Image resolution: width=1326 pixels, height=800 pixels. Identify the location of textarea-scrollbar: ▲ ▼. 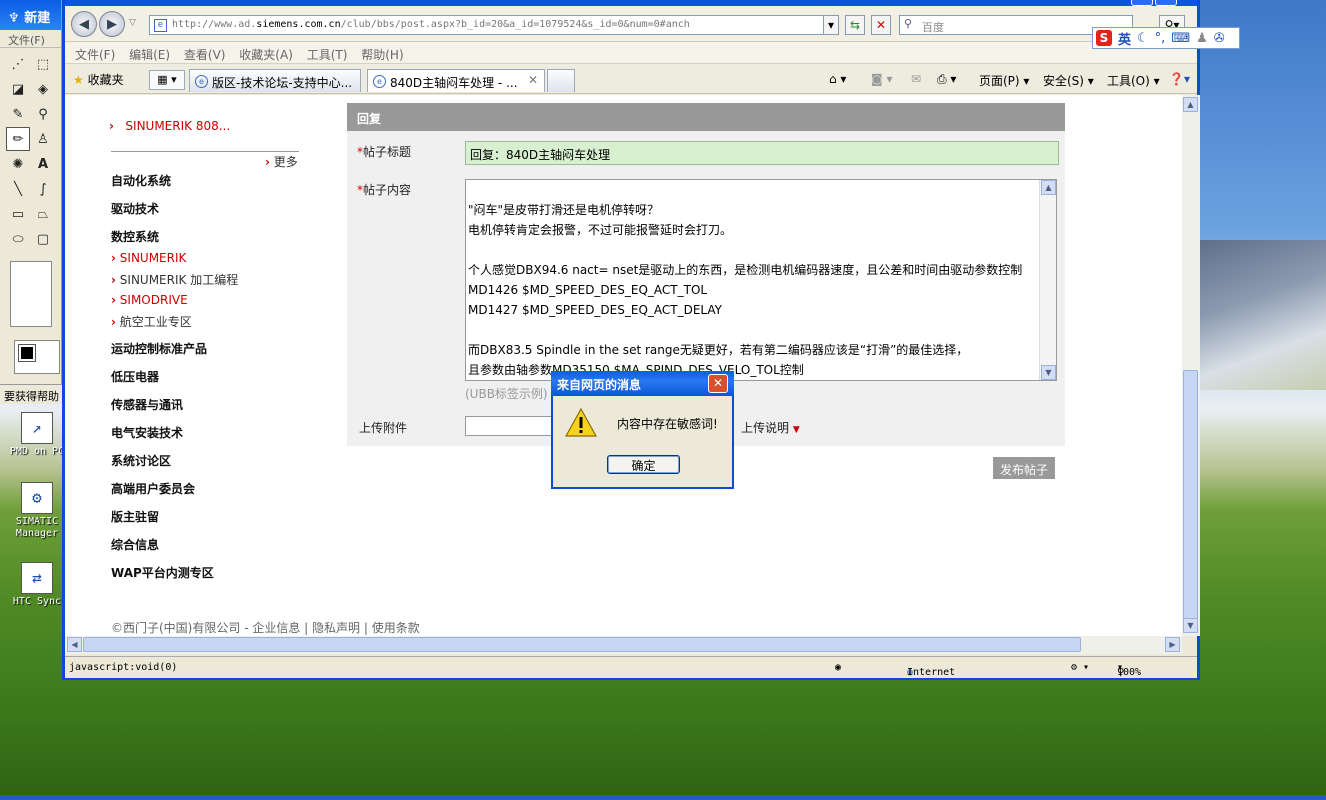
(1047, 280).